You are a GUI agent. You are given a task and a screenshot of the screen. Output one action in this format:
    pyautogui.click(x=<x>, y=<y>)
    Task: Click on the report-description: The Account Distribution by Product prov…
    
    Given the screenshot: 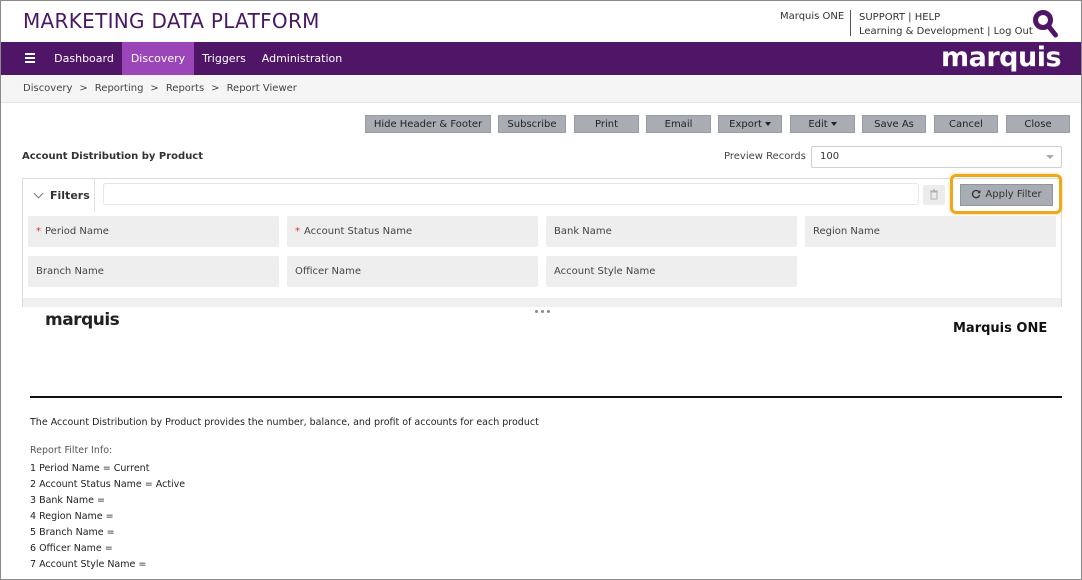 What is the action you would take?
    pyautogui.click(x=284, y=422)
    